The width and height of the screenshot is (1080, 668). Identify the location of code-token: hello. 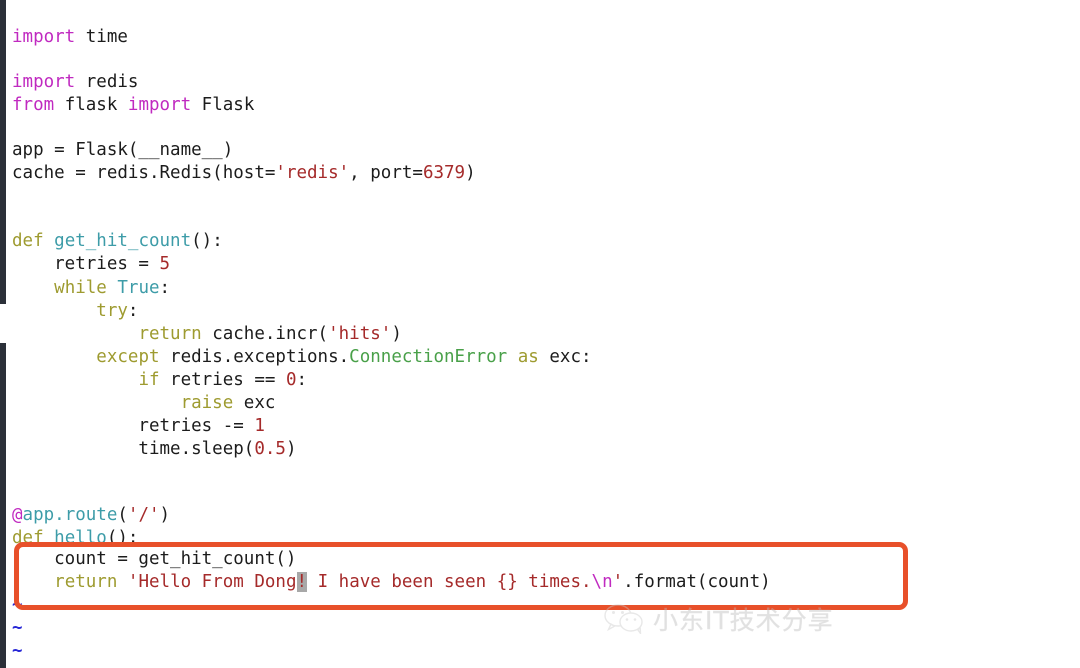
(80, 538).